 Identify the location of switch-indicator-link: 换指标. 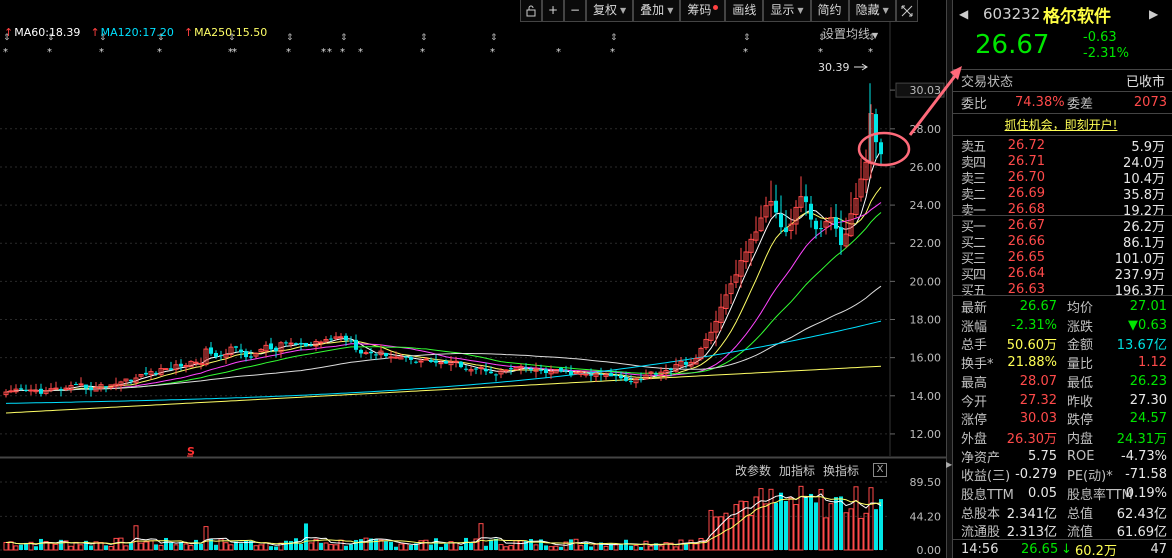
(841, 470).